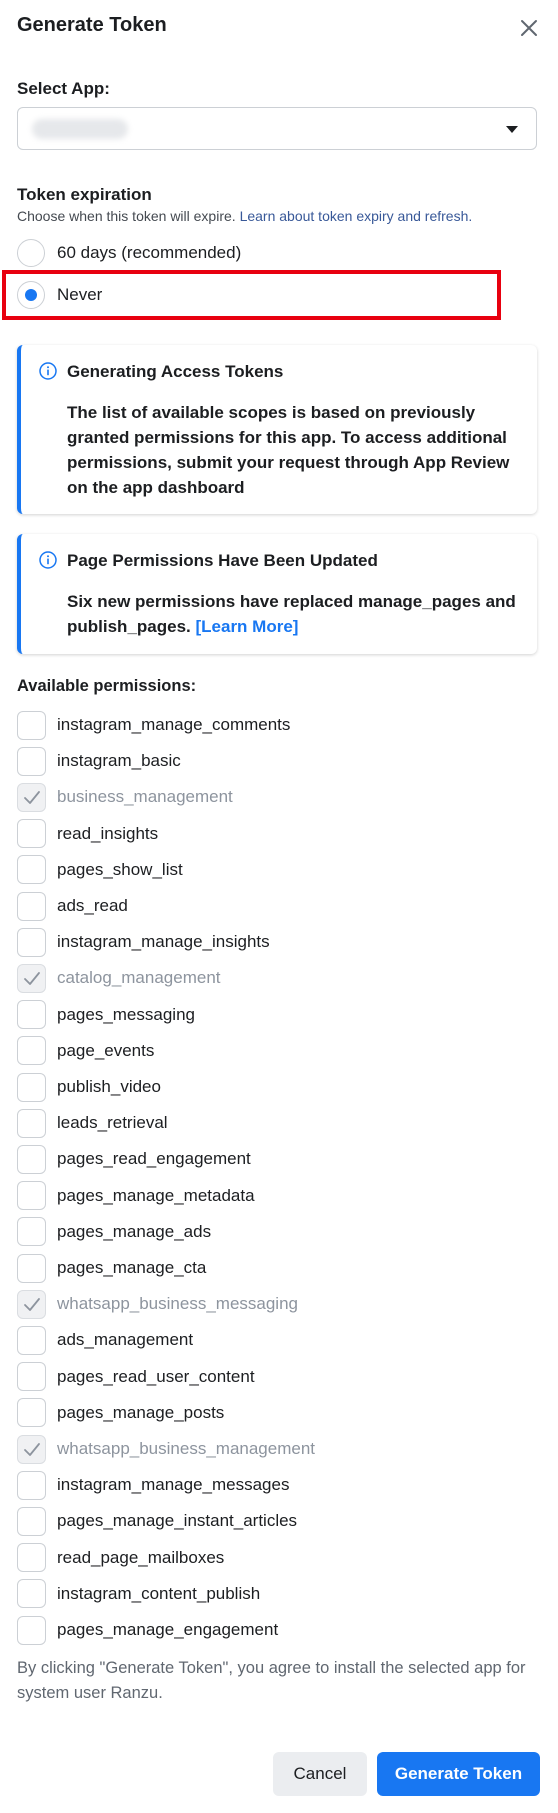  Describe the element at coordinates (108, 833) in the screenshot. I see `permission-label: read_insights` at that location.